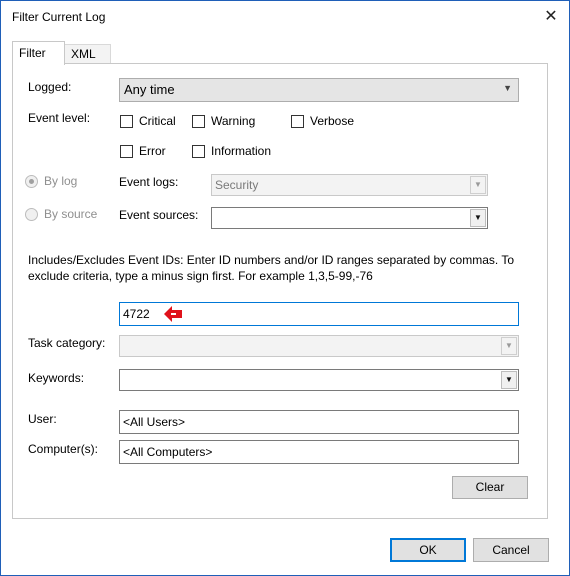  I want to click on ok-button-label: OK, so click(428, 550).